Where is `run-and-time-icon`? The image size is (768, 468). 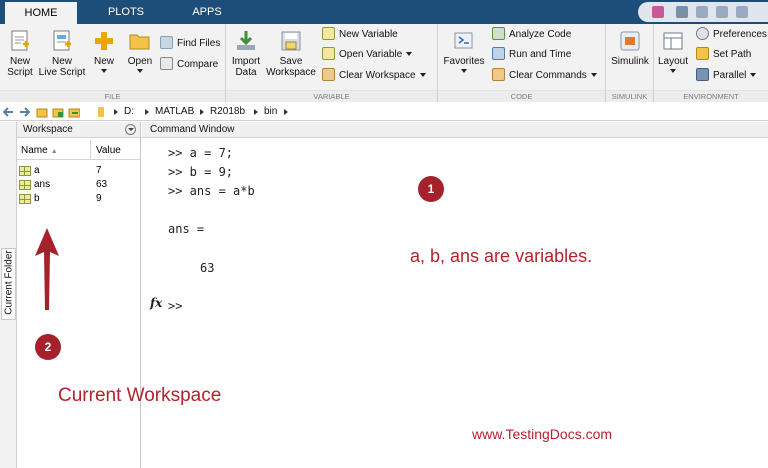 run-and-time-icon is located at coordinates (498, 53).